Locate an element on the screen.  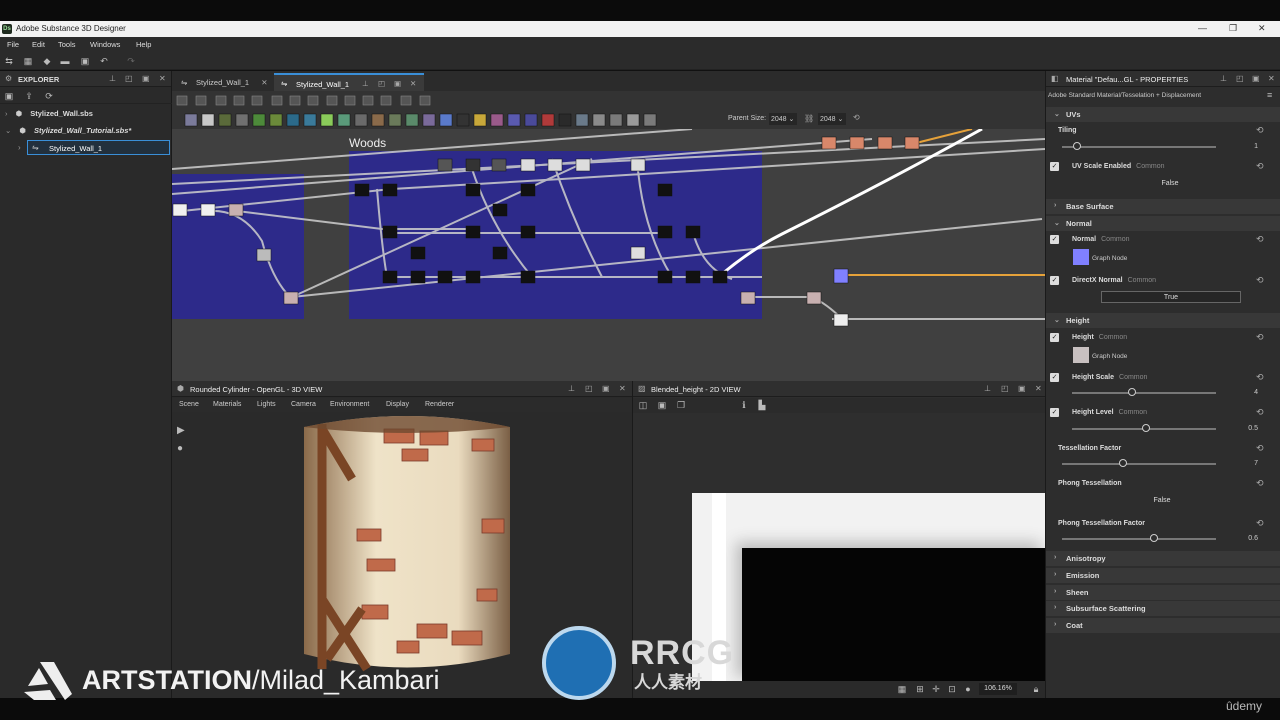
save-image-icon: ▣ is located at coordinates (662, 405).